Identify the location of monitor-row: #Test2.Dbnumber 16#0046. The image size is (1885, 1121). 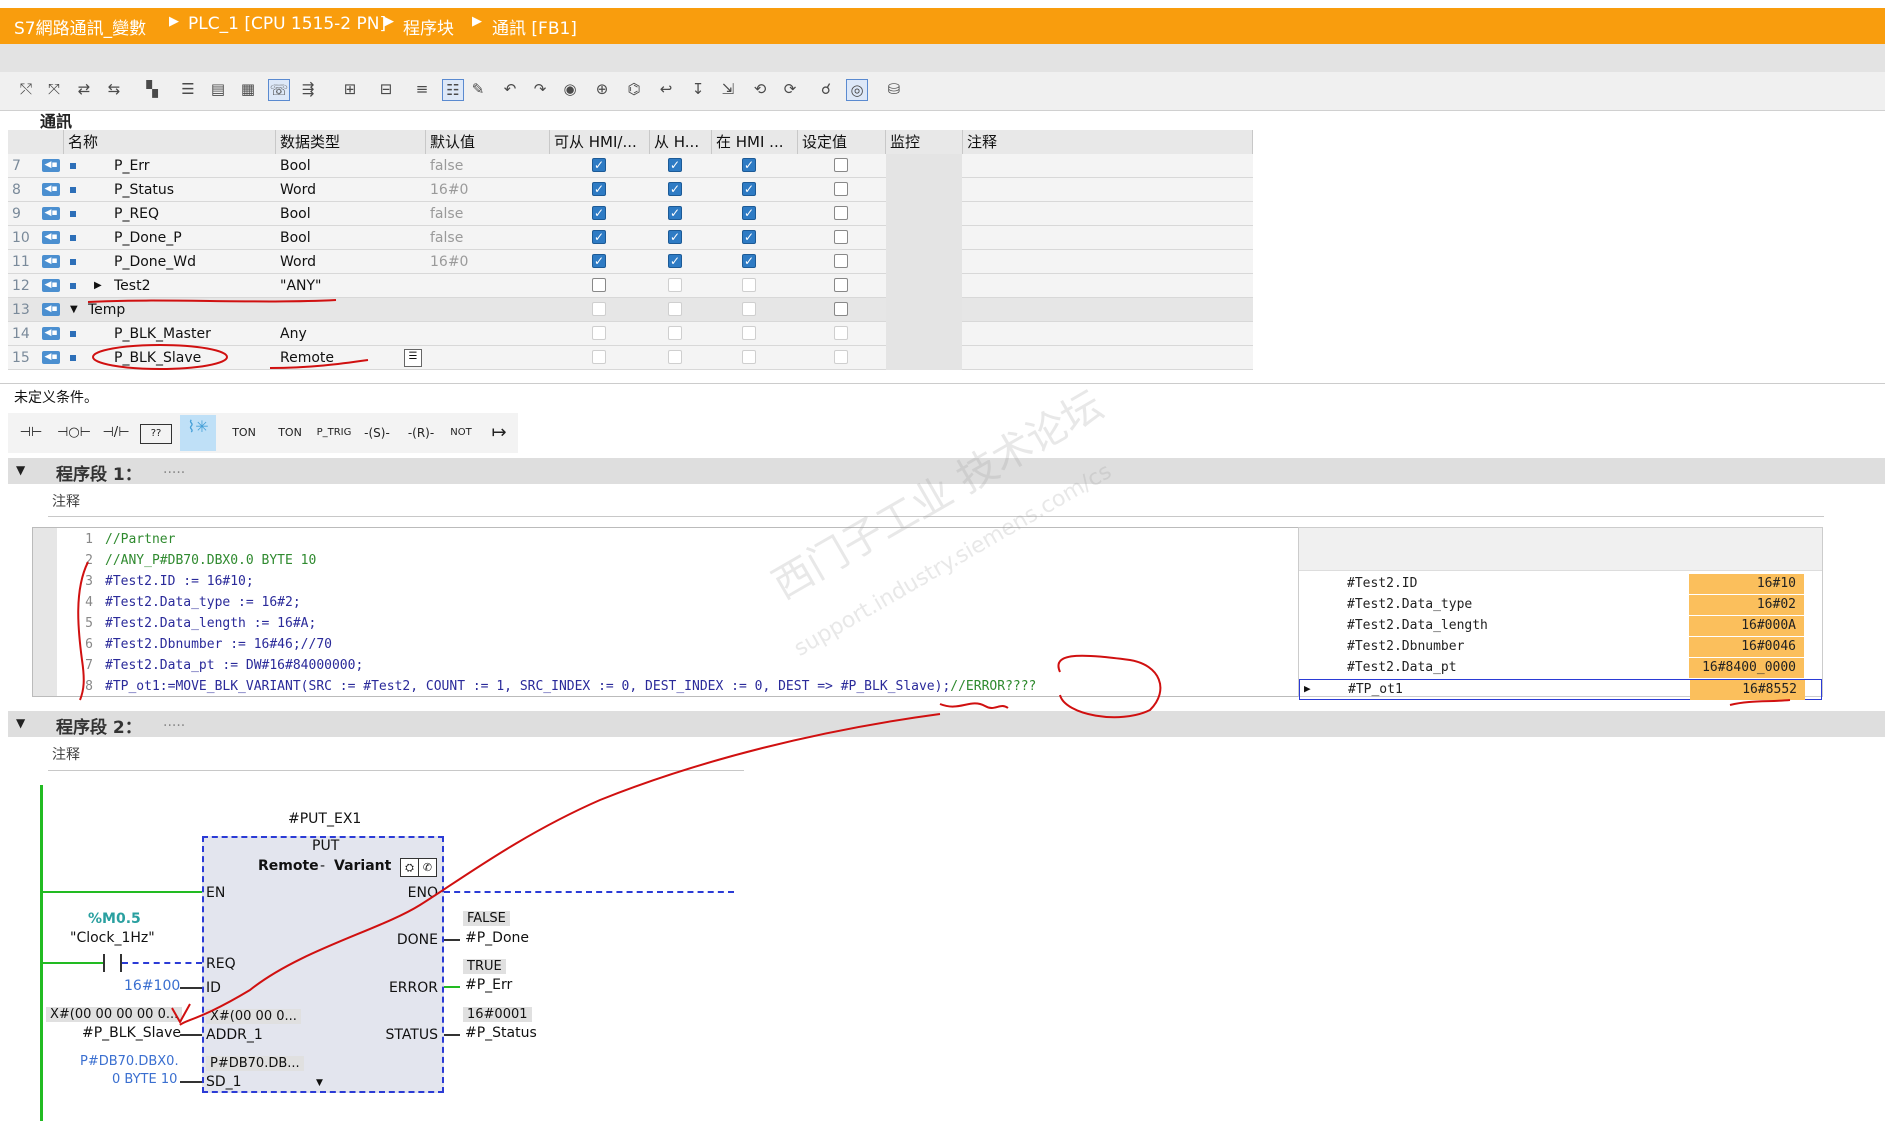
(1560, 647).